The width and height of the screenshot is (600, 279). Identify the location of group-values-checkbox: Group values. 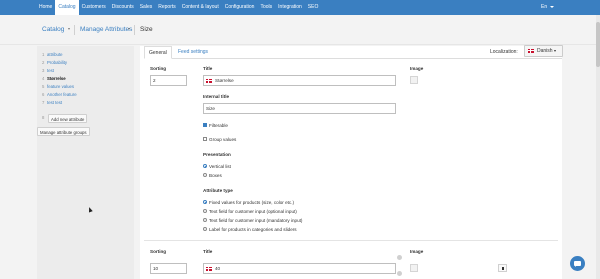
(219, 140).